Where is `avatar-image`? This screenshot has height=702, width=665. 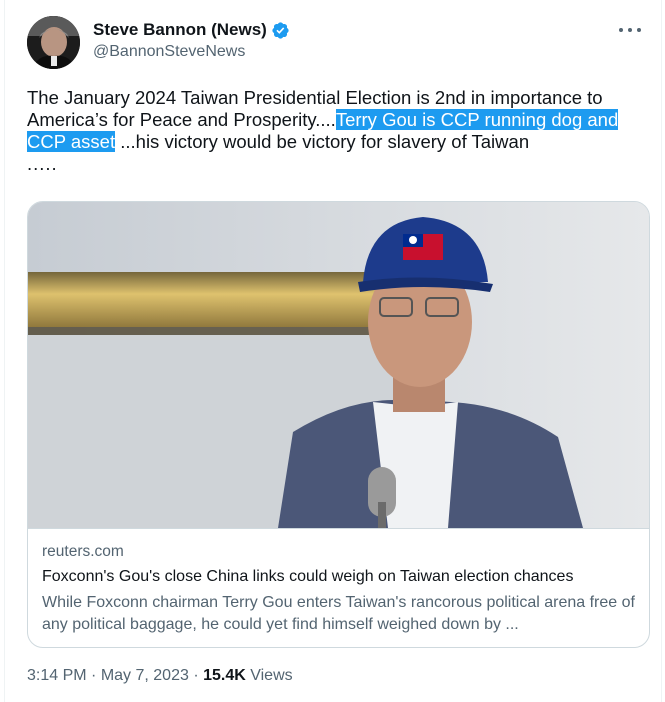
avatar-image is located at coordinates (53, 42).